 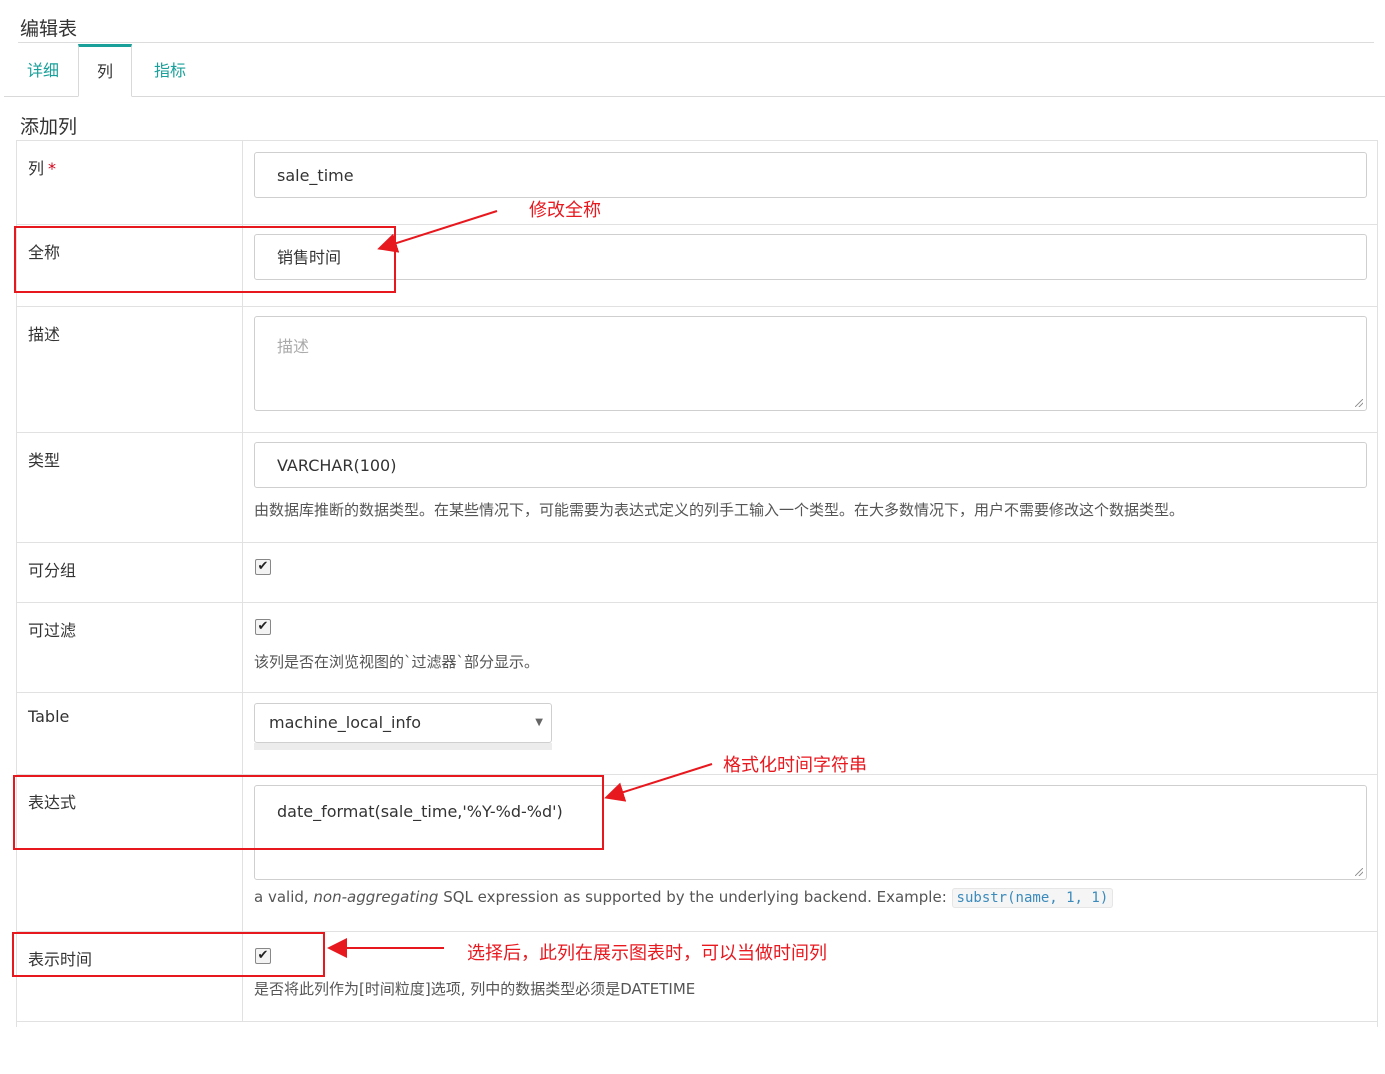 I want to click on arrow-to-expression, so click(x=658, y=782).